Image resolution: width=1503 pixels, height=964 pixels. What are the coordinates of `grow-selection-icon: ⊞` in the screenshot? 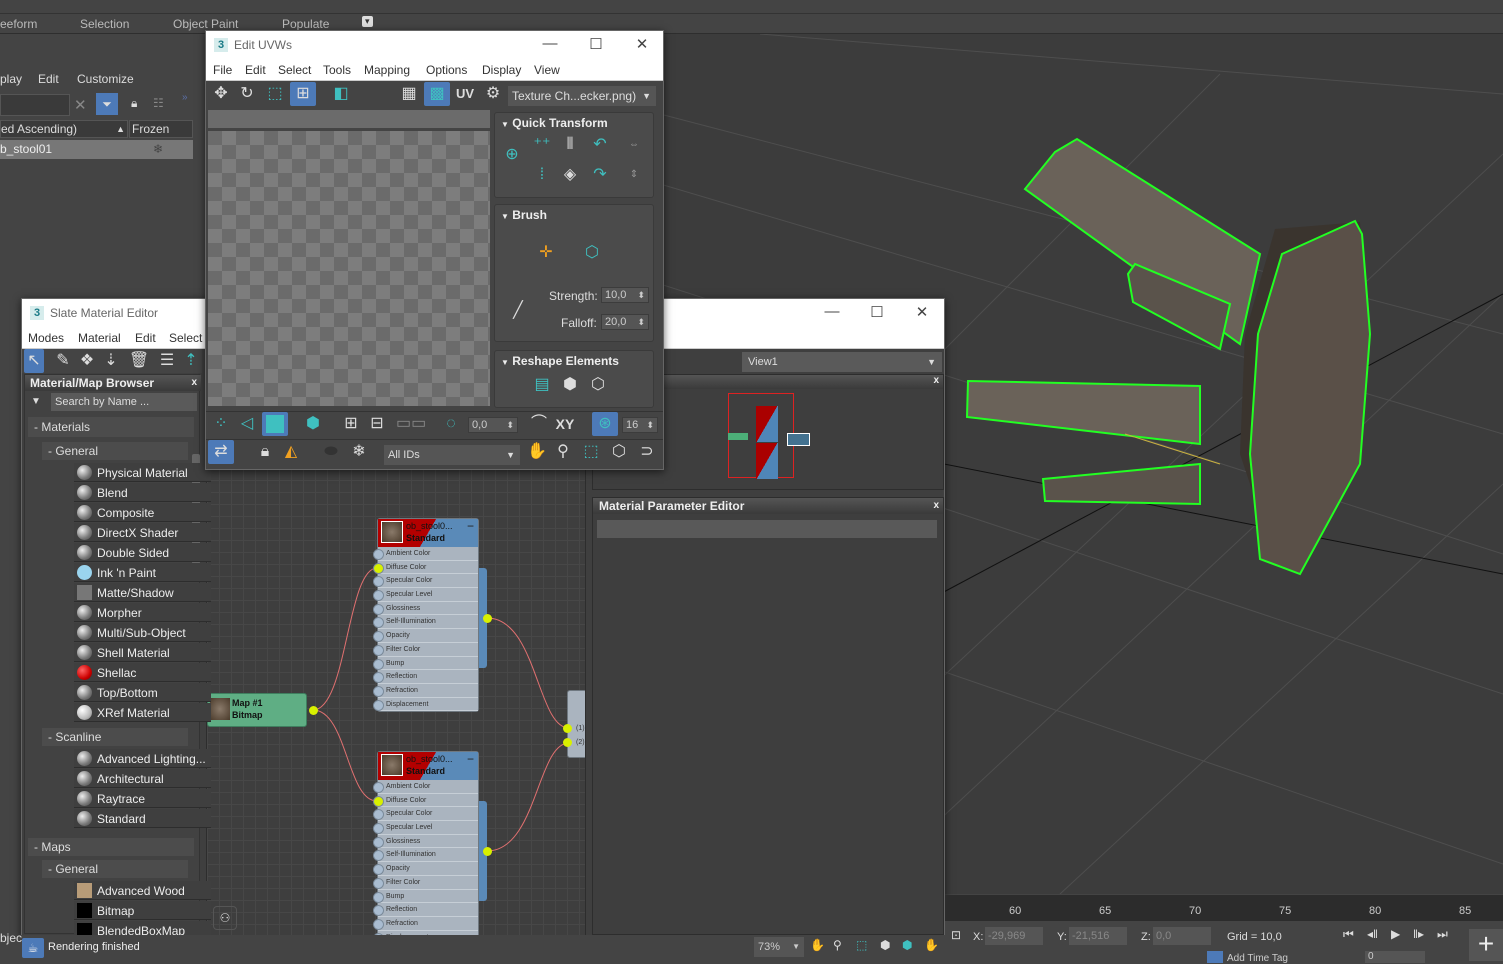 It's located at (351, 424).